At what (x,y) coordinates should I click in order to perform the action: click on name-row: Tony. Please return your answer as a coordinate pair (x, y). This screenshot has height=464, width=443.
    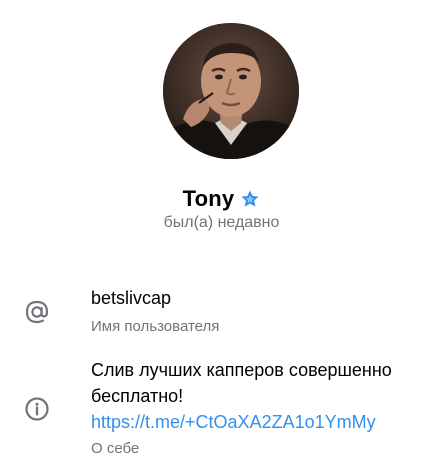
    Looking at the image, I should click on (221, 199).